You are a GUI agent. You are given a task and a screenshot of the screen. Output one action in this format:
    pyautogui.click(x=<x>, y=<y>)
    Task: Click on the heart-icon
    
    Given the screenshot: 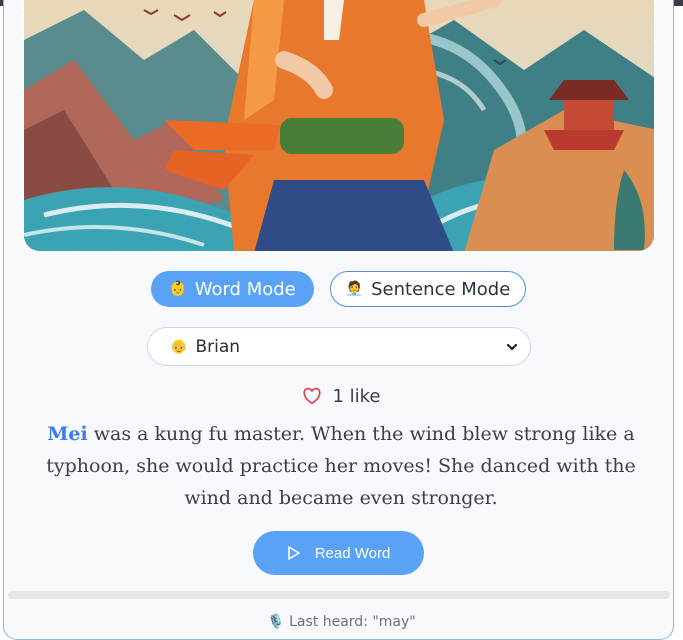 What is the action you would take?
    pyautogui.click(x=312, y=396)
    